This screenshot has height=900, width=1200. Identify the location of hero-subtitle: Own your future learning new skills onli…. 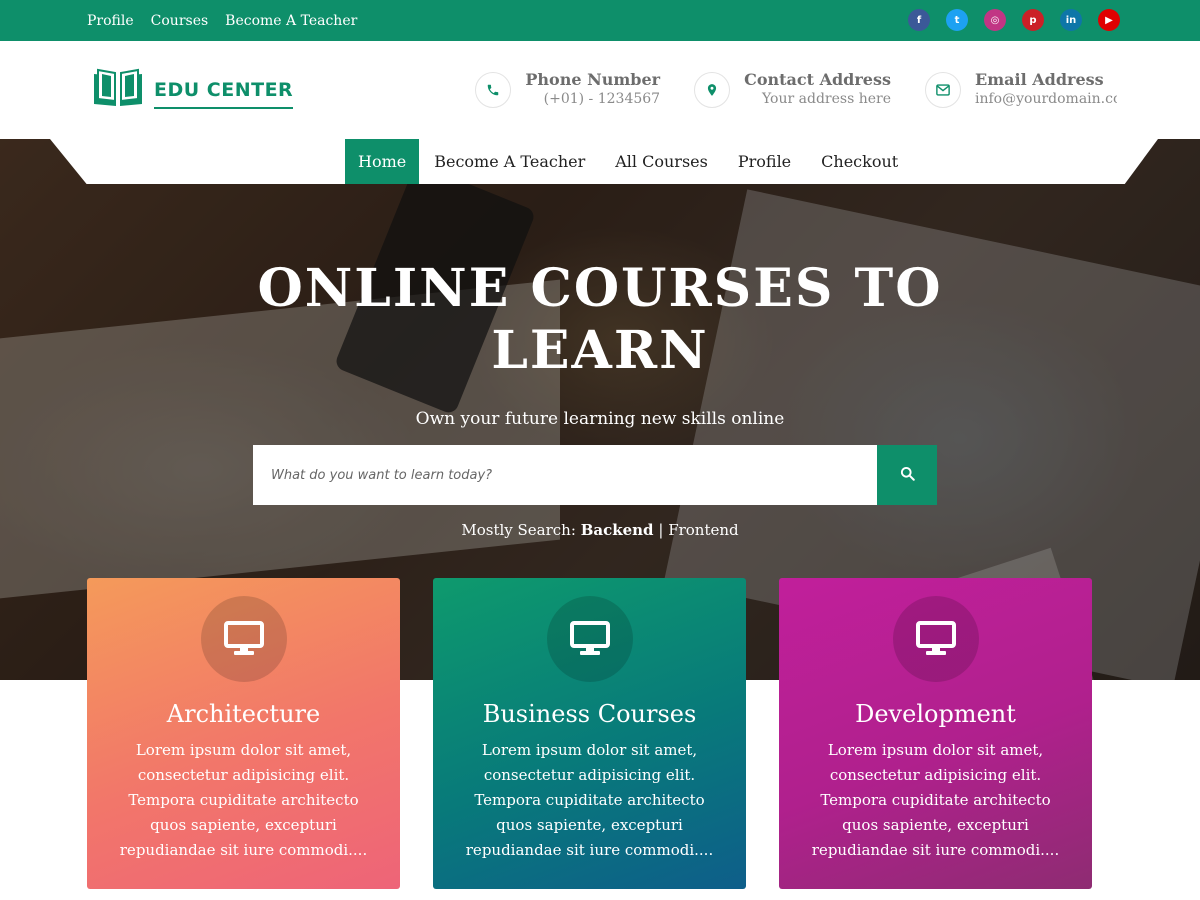
(600, 419).